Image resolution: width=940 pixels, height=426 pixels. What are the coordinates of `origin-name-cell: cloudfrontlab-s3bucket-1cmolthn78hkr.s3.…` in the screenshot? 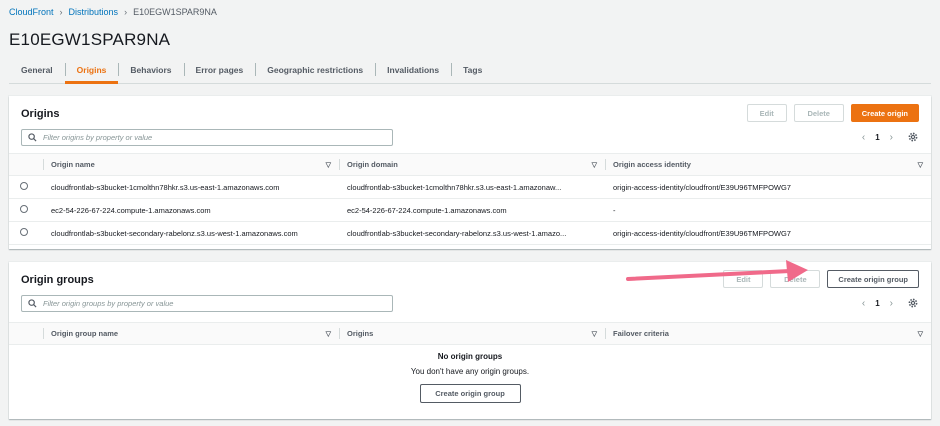 It's located at (191, 187).